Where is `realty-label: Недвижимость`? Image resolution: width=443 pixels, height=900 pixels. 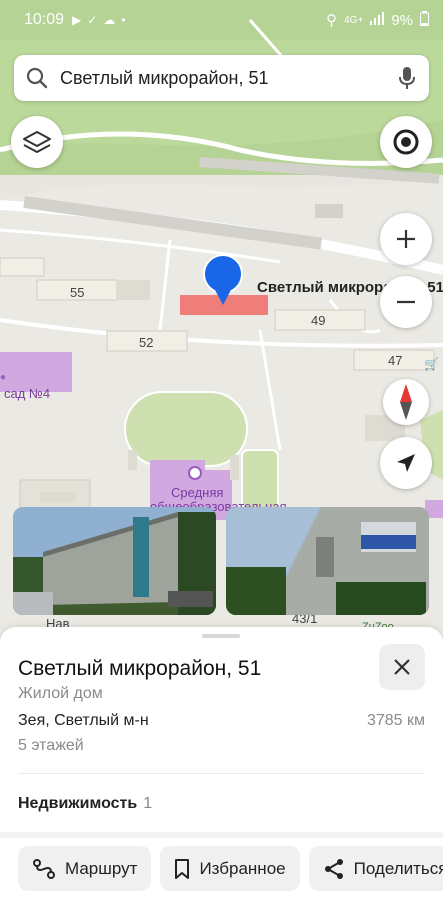
realty-label: Недвижимость is located at coordinates (78, 803).